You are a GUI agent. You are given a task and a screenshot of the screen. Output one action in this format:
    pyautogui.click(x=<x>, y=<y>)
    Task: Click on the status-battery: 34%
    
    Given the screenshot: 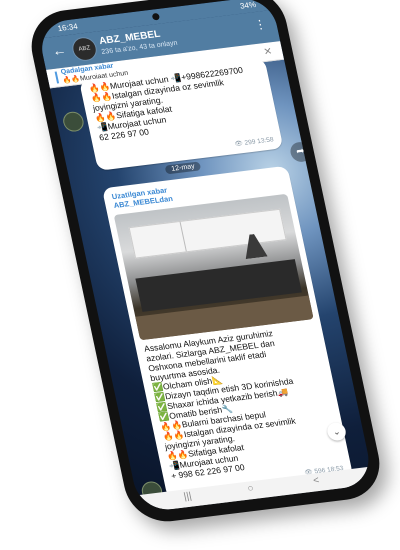 What is the action you would take?
    pyautogui.click(x=248, y=5)
    